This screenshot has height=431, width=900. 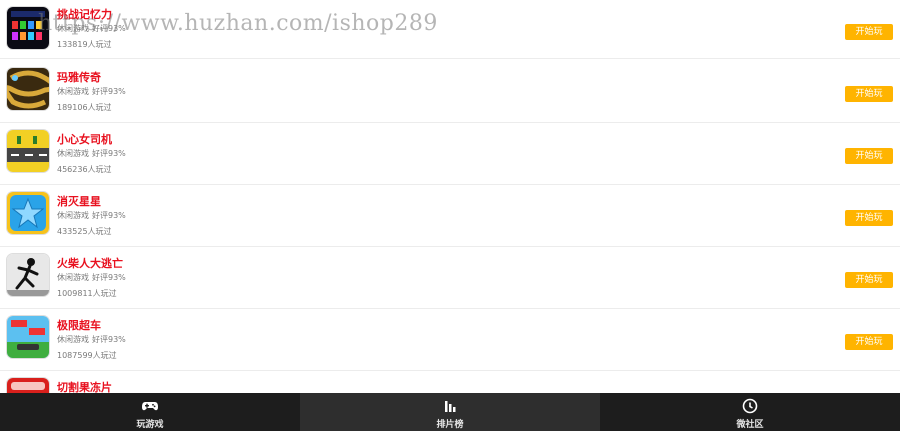 I want to click on tab-community: 微社区, so click(x=750, y=412).